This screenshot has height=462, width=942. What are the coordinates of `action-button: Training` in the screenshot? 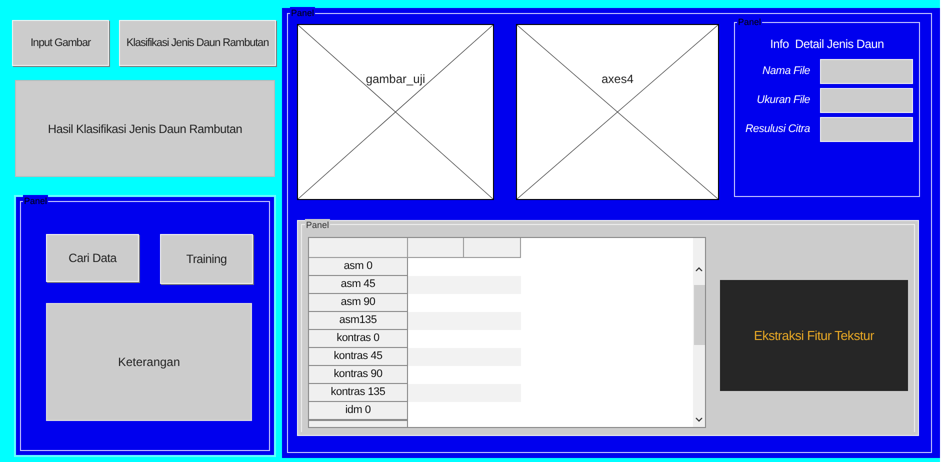 It's located at (206, 259).